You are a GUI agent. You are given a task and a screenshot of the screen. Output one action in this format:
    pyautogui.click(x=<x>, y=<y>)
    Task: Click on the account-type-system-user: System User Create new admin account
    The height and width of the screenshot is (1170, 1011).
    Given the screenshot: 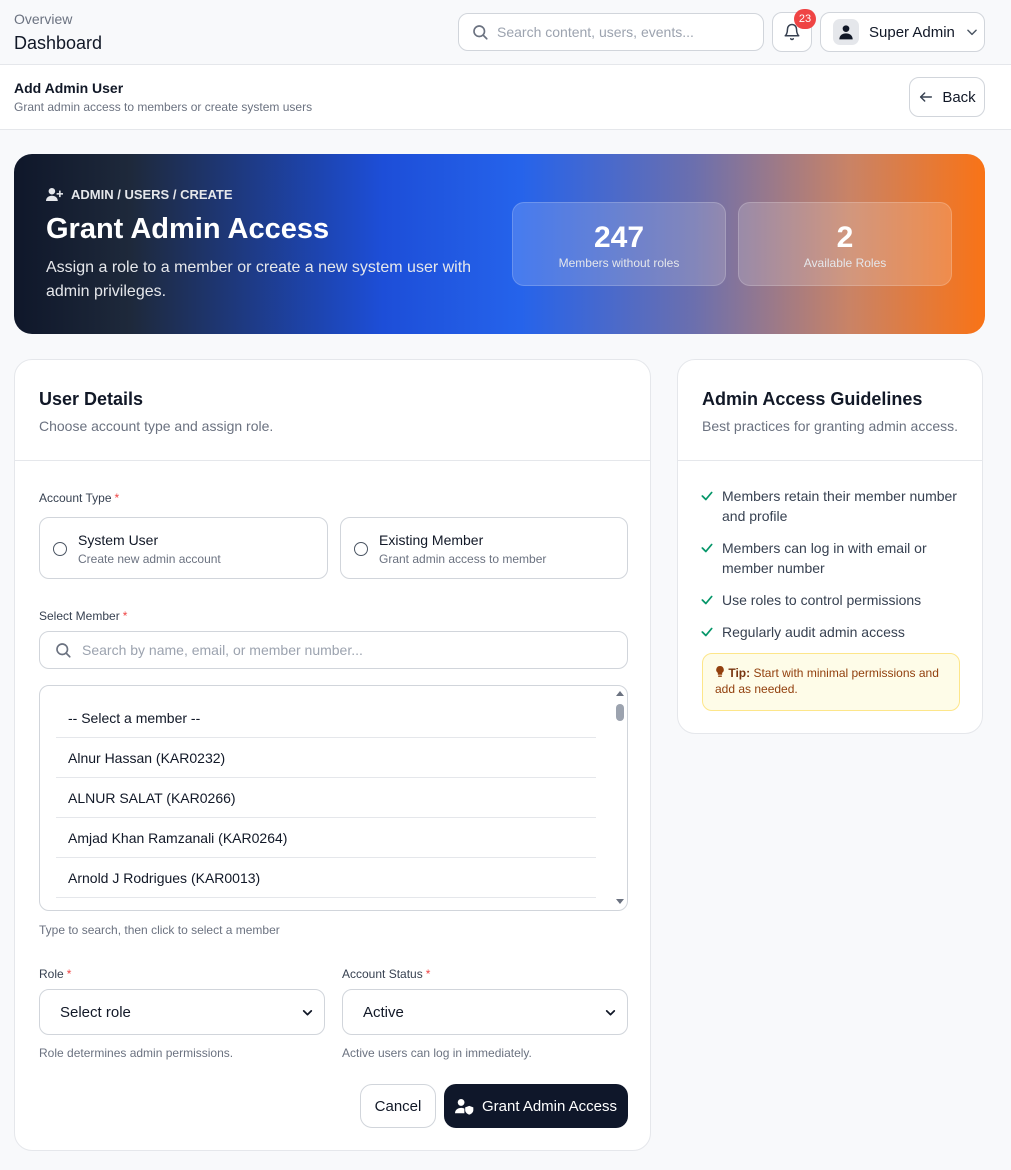 What is the action you would take?
    pyautogui.click(x=183, y=548)
    